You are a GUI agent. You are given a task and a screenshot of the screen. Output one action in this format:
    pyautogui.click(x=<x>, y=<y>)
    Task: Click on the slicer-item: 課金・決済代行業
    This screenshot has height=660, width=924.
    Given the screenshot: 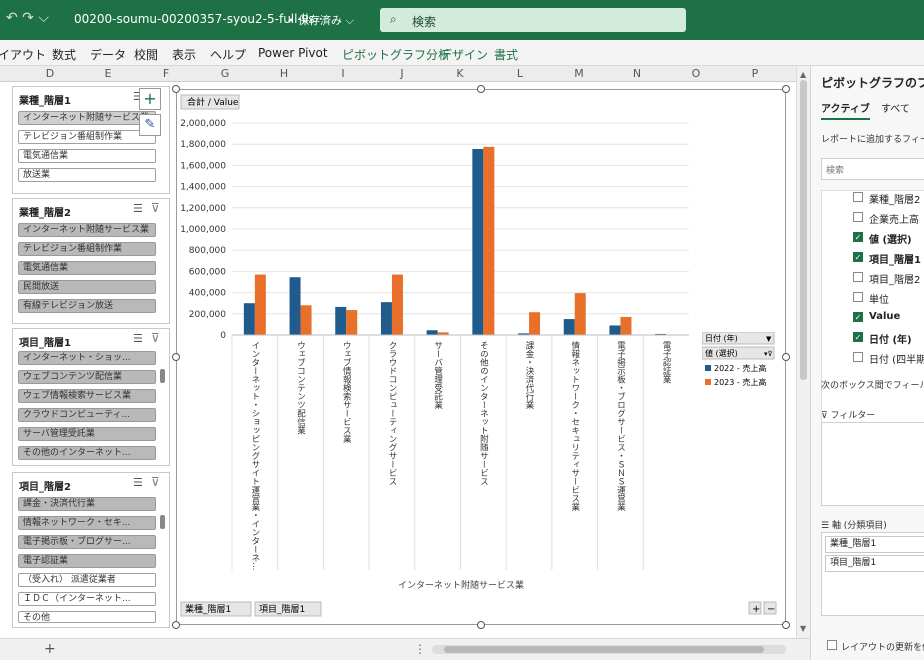 What is the action you would take?
    pyautogui.click(x=87, y=504)
    